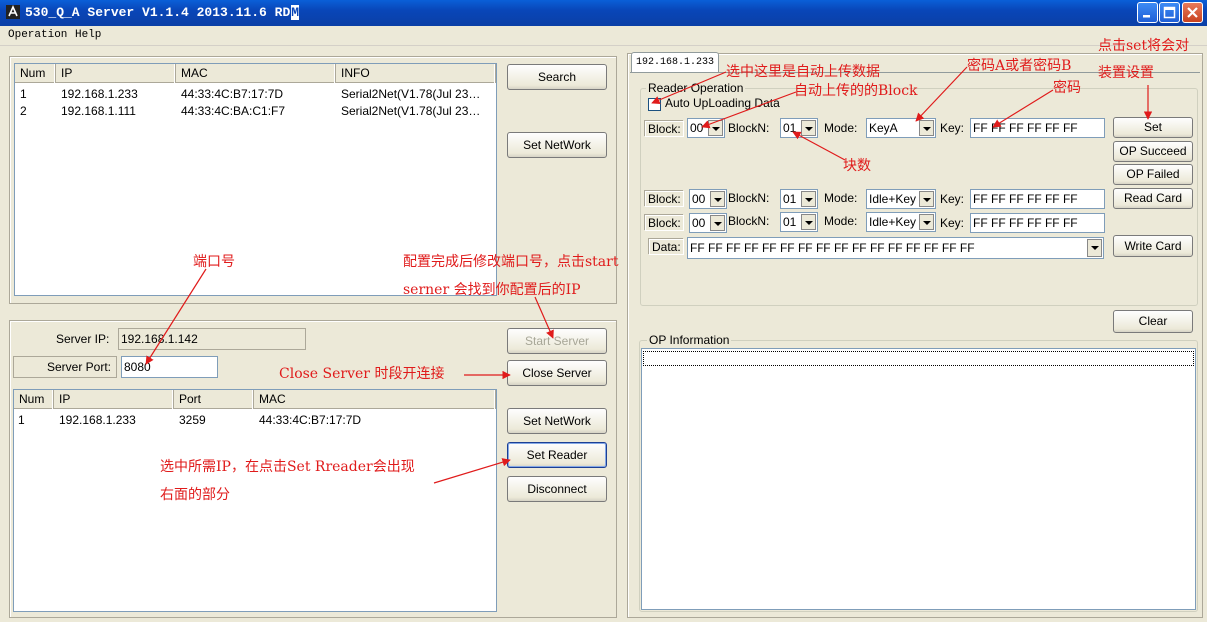  What do you see at coordinates (603, 13) in the screenshot?
I see `title-bar: 530_Q_A Server V1.1.4 2013.11.6 RDM` at bounding box center [603, 13].